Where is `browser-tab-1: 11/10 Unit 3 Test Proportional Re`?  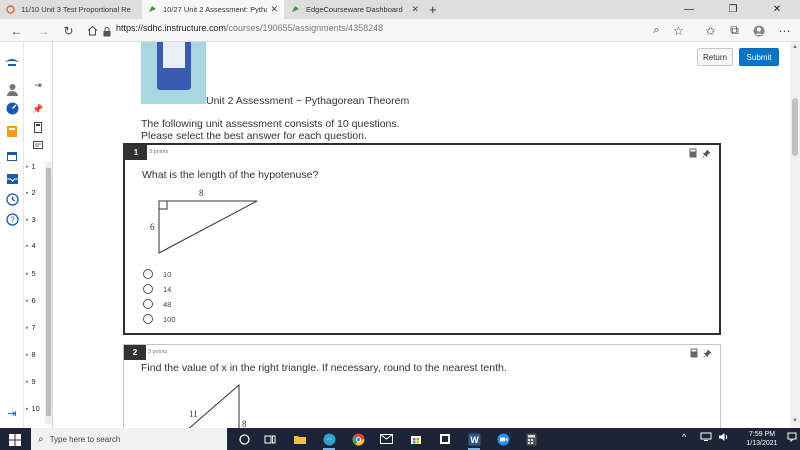 browser-tab-1: 11/10 Unit 3 Test Proportional Re is located at coordinates (70, 9).